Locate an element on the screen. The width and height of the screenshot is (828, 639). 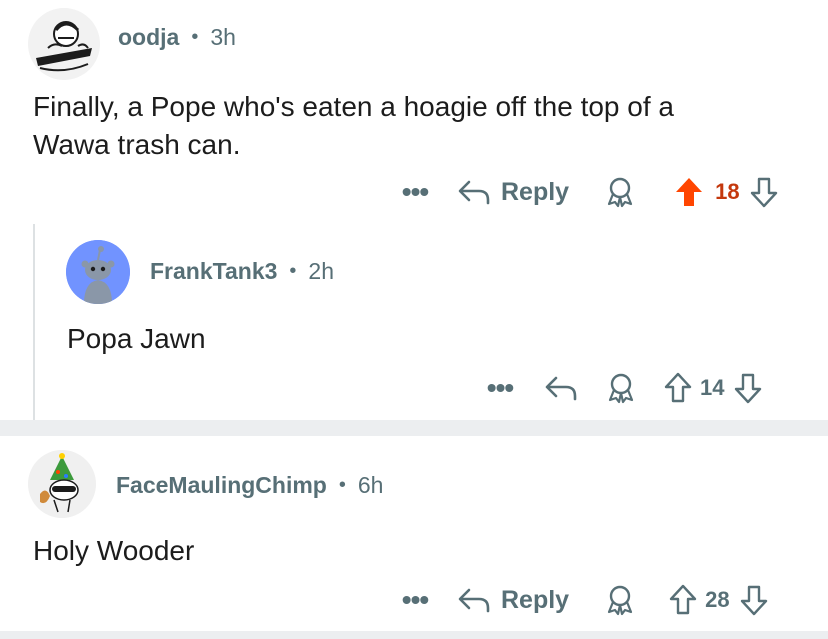
reply-button is located at coordinates (561, 388).